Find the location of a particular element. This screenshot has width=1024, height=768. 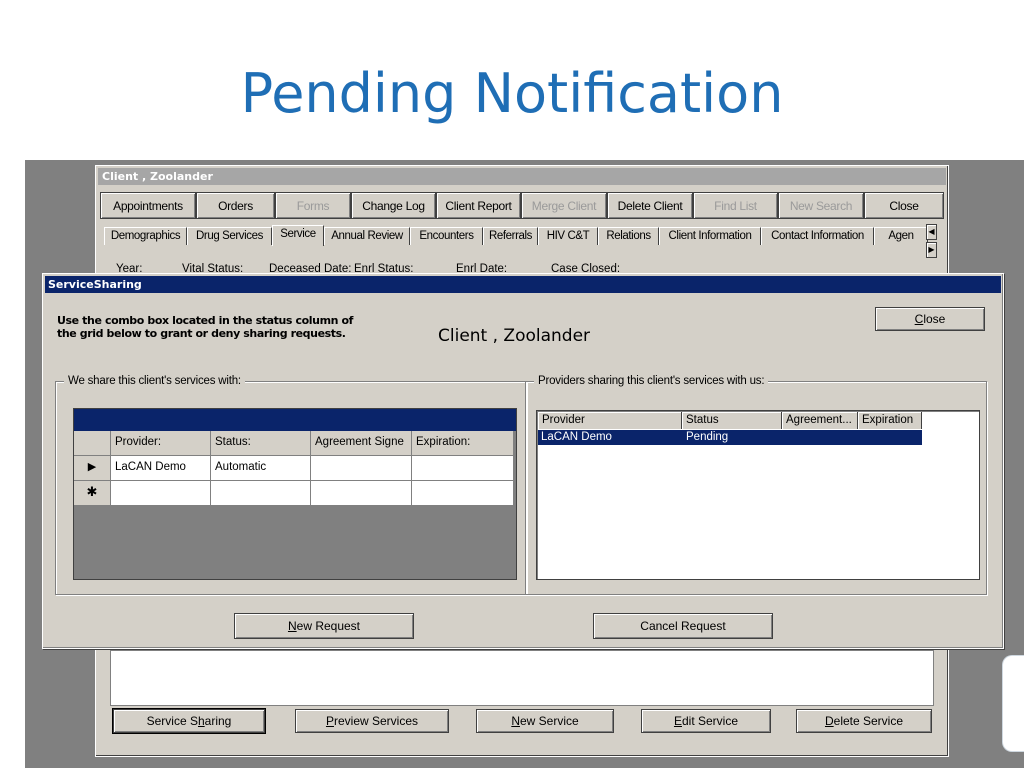

tab-drug-services: Drug Services is located at coordinates (229, 236).